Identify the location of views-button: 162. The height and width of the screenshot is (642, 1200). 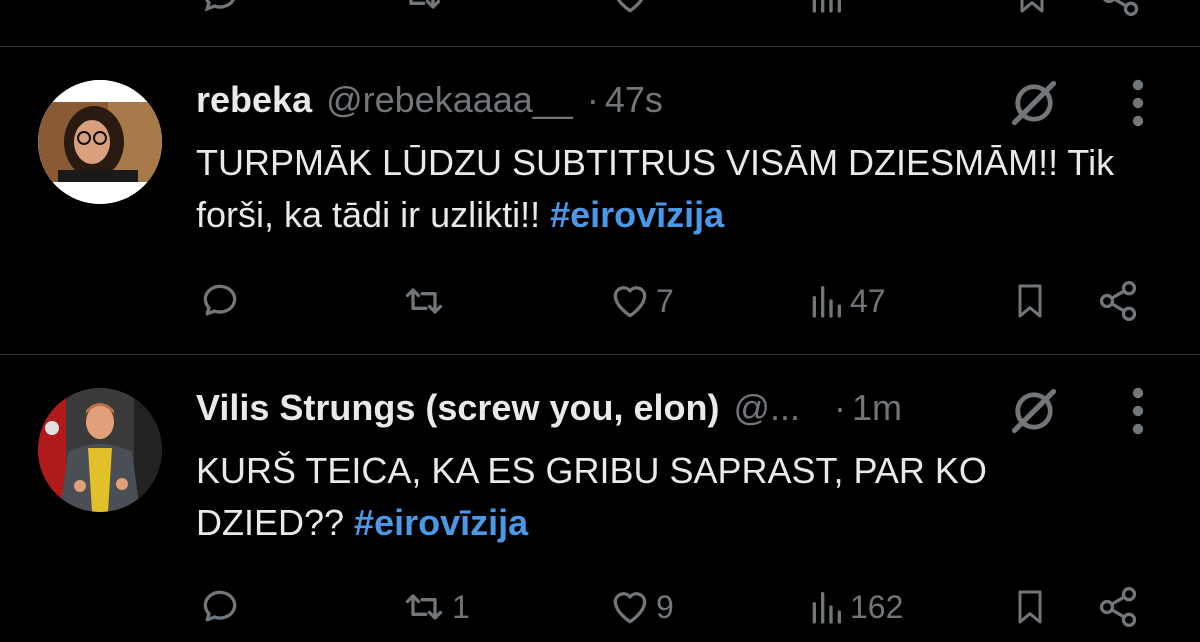
(854, 607).